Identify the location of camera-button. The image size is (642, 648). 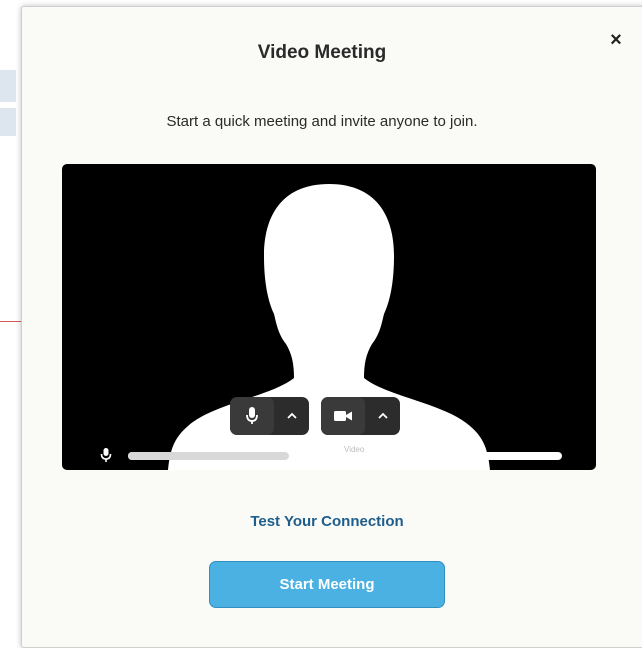
(343, 416).